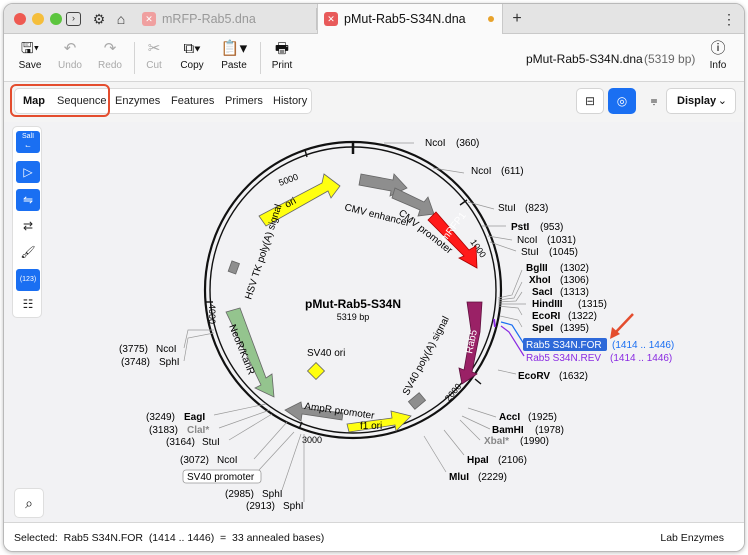  I want to click on site-pos: (3249), so click(160, 417).